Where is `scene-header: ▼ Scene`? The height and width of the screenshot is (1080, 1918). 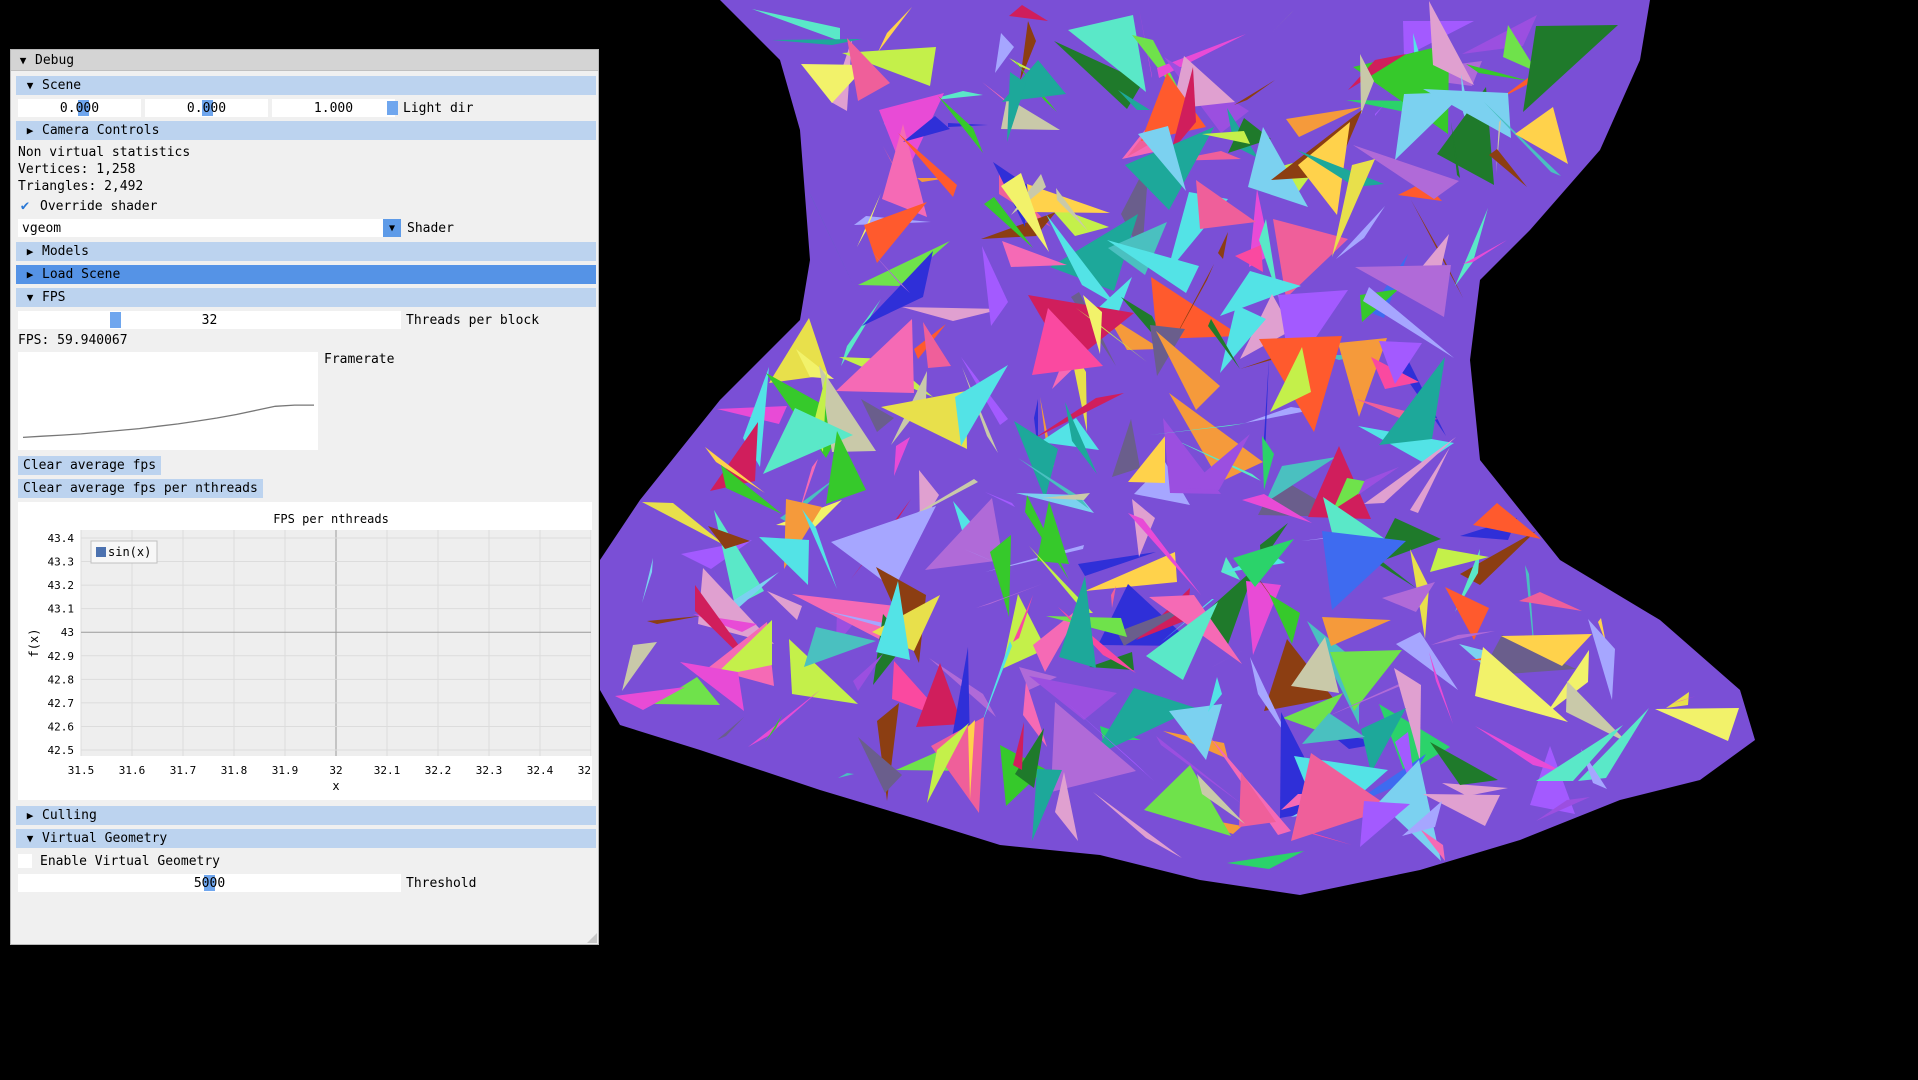
scene-header: ▼ Scene is located at coordinates (306, 85).